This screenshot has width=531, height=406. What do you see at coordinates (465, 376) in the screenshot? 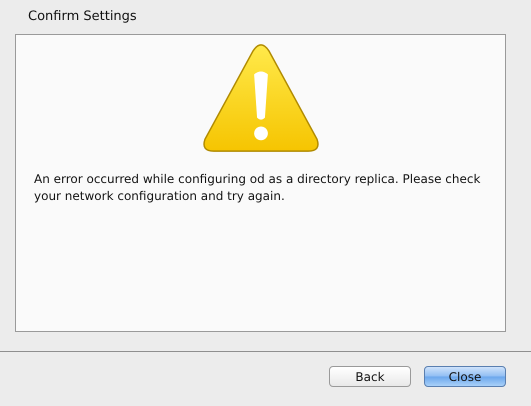
I see `close-button: Close` at bounding box center [465, 376].